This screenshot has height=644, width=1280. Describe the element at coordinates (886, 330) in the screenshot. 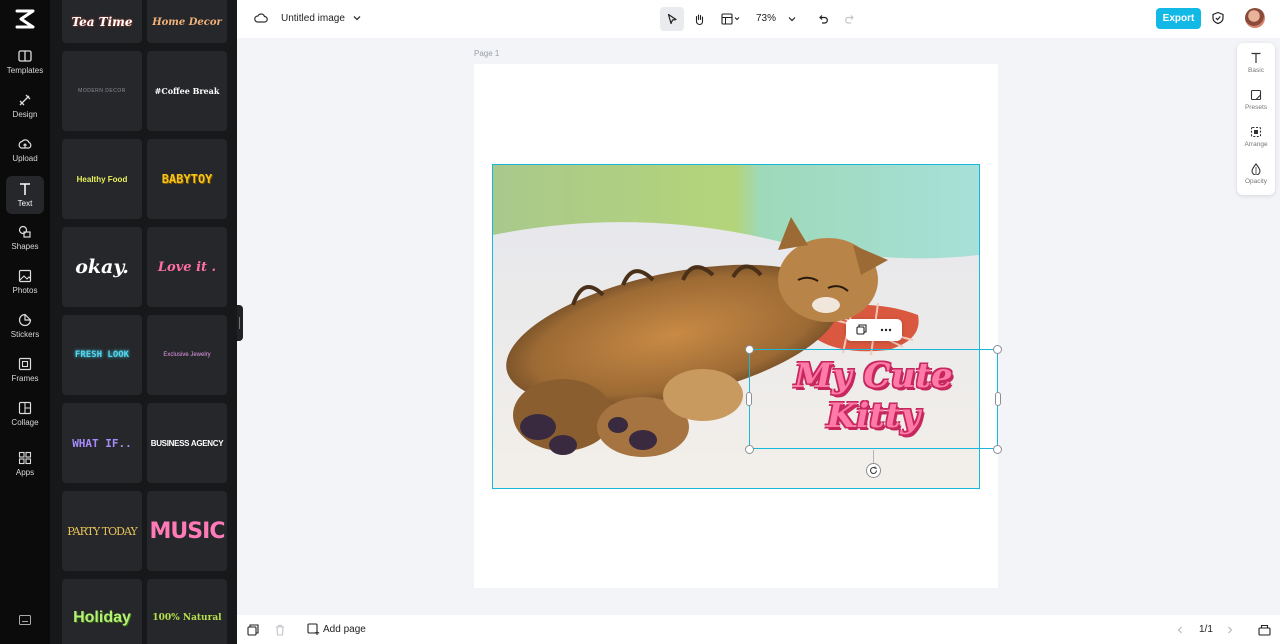

I see `more-options-icon` at that location.